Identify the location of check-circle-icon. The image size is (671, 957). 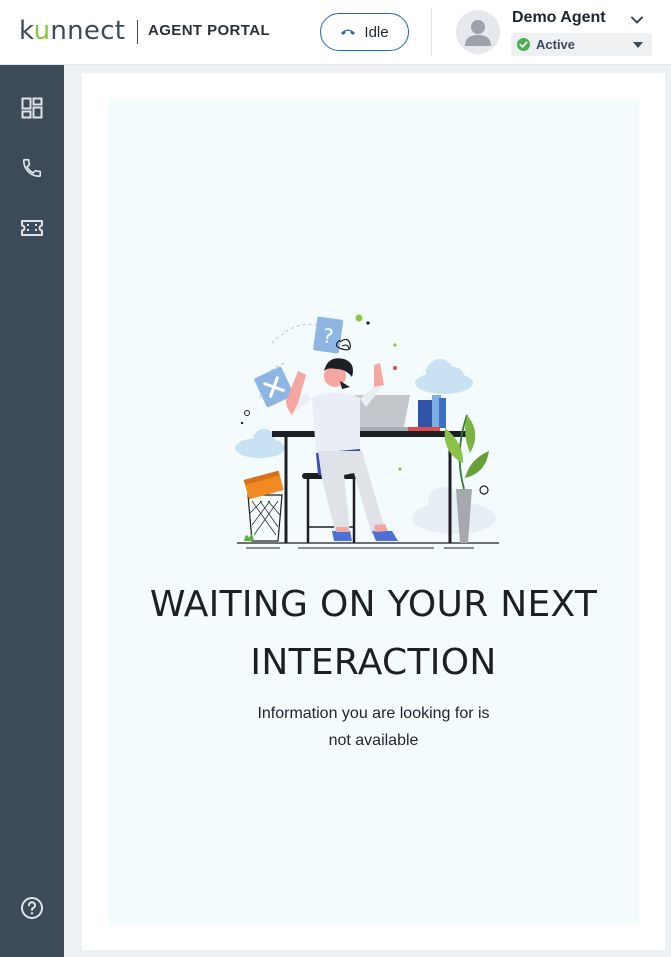
(523, 44).